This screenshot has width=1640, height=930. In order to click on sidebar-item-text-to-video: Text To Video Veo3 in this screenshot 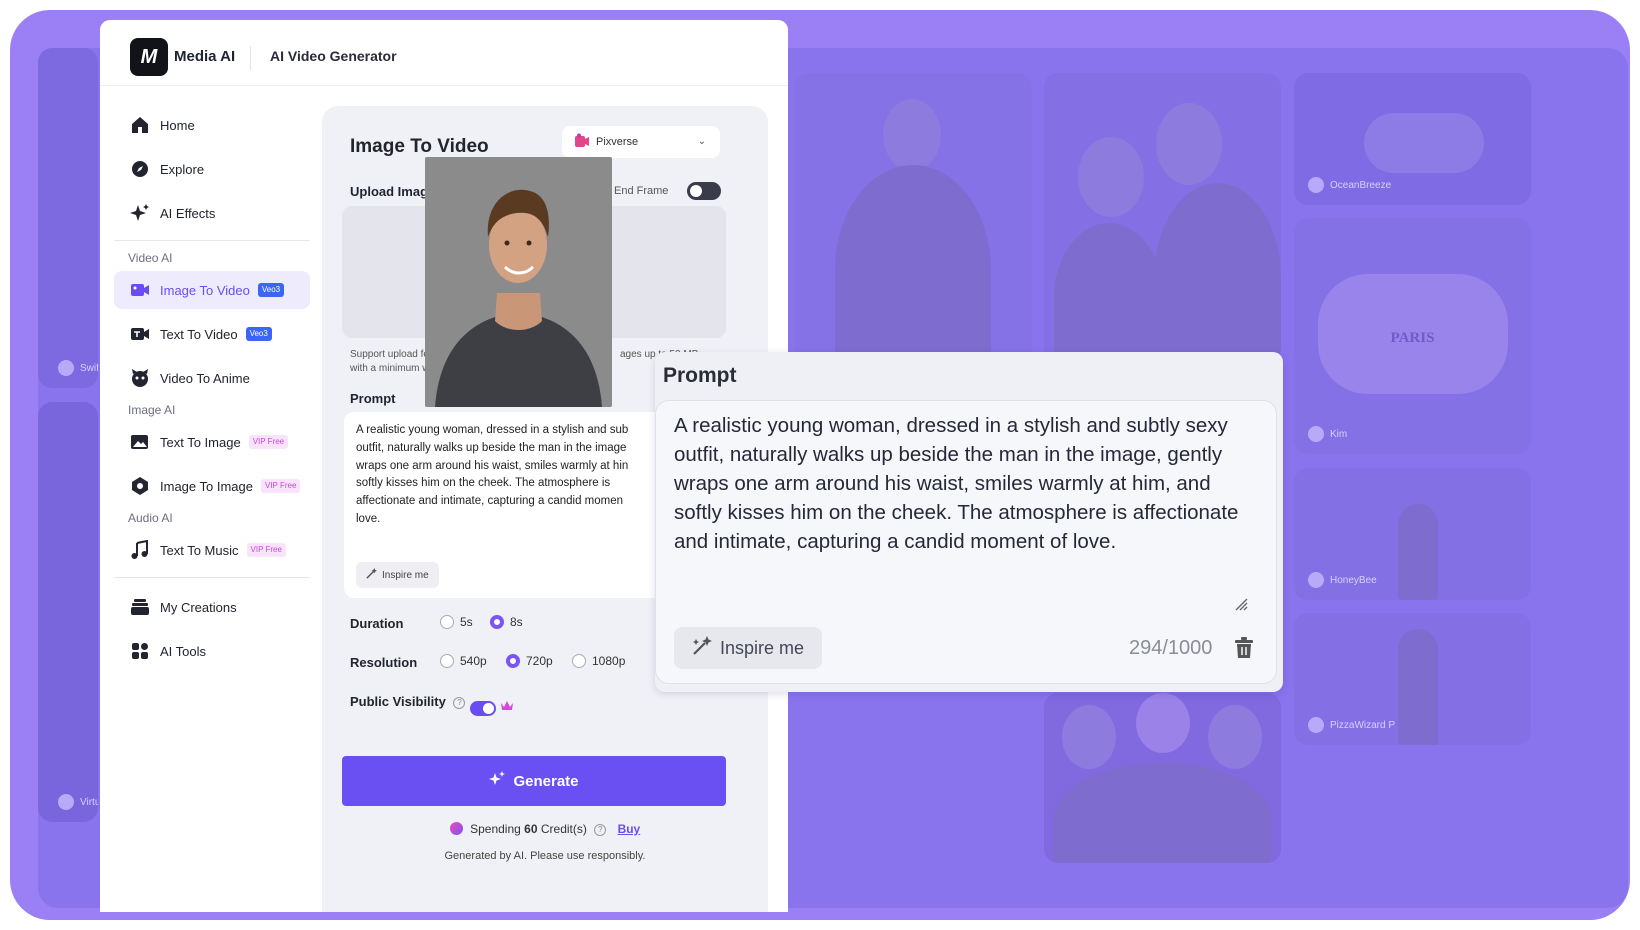, I will do `click(212, 334)`.